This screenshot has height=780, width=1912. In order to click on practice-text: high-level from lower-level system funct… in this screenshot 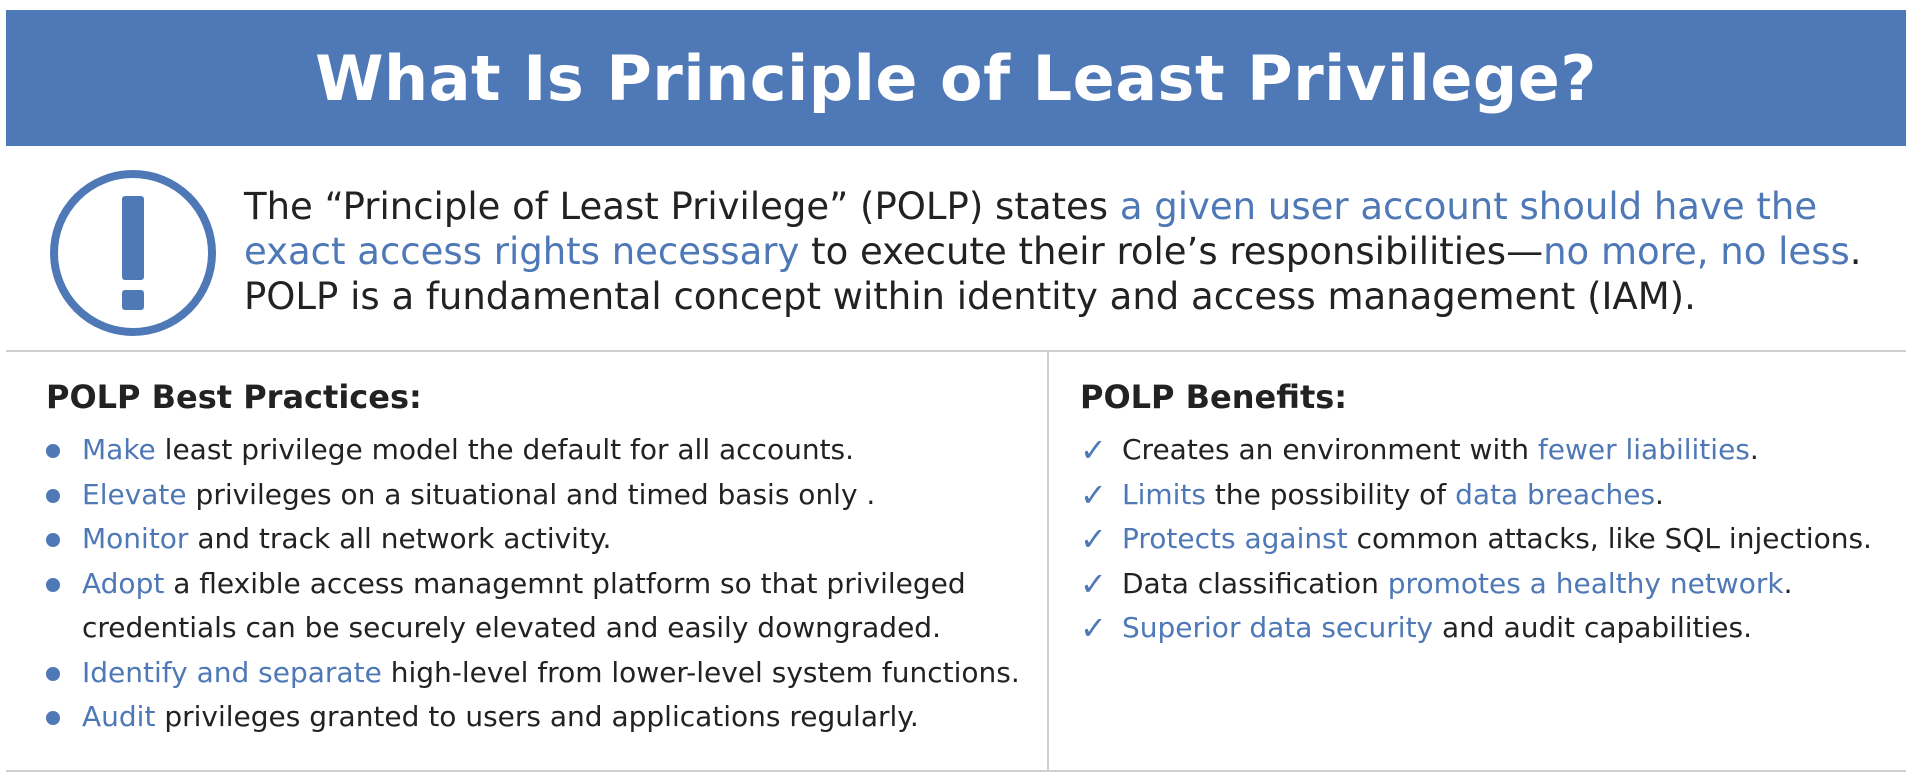, I will do `click(700, 672)`.